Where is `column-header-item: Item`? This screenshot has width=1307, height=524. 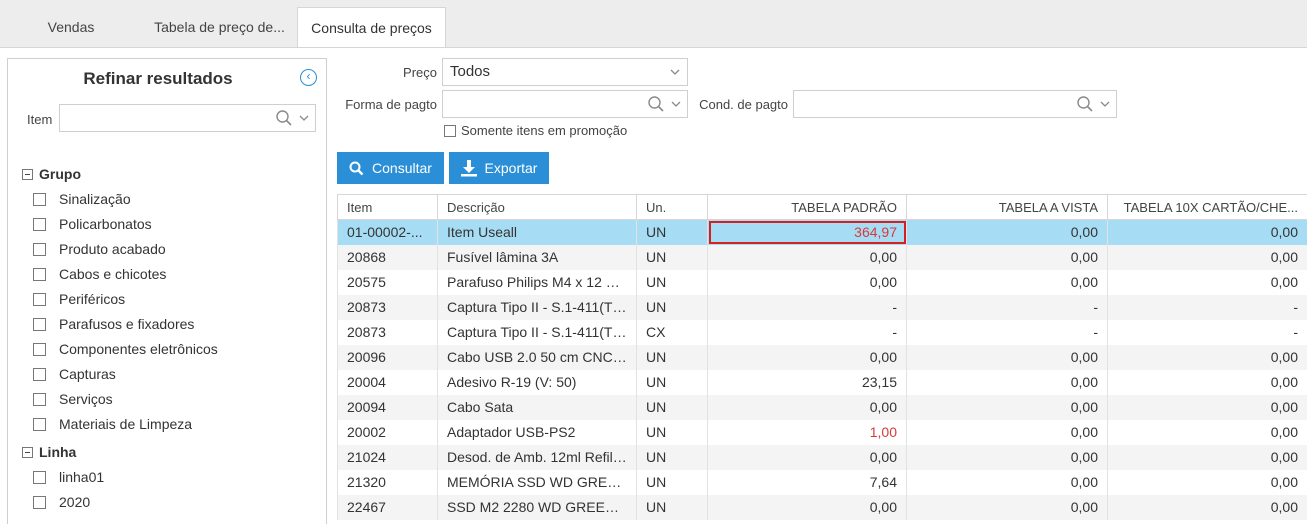
column-header-item: Item is located at coordinates (387, 207).